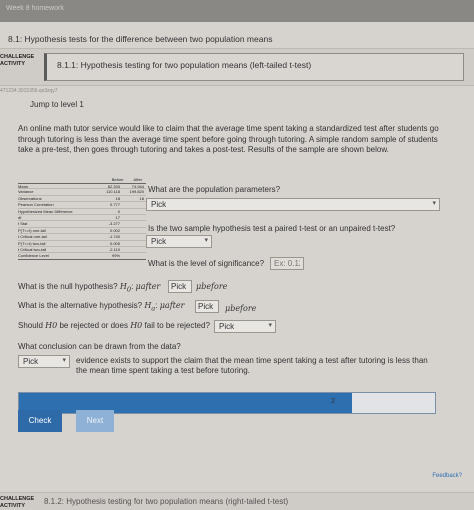 Image resolution: width=474 pixels, height=510 pixels. I want to click on row-label: Pearson Correlation, so click(36, 205).